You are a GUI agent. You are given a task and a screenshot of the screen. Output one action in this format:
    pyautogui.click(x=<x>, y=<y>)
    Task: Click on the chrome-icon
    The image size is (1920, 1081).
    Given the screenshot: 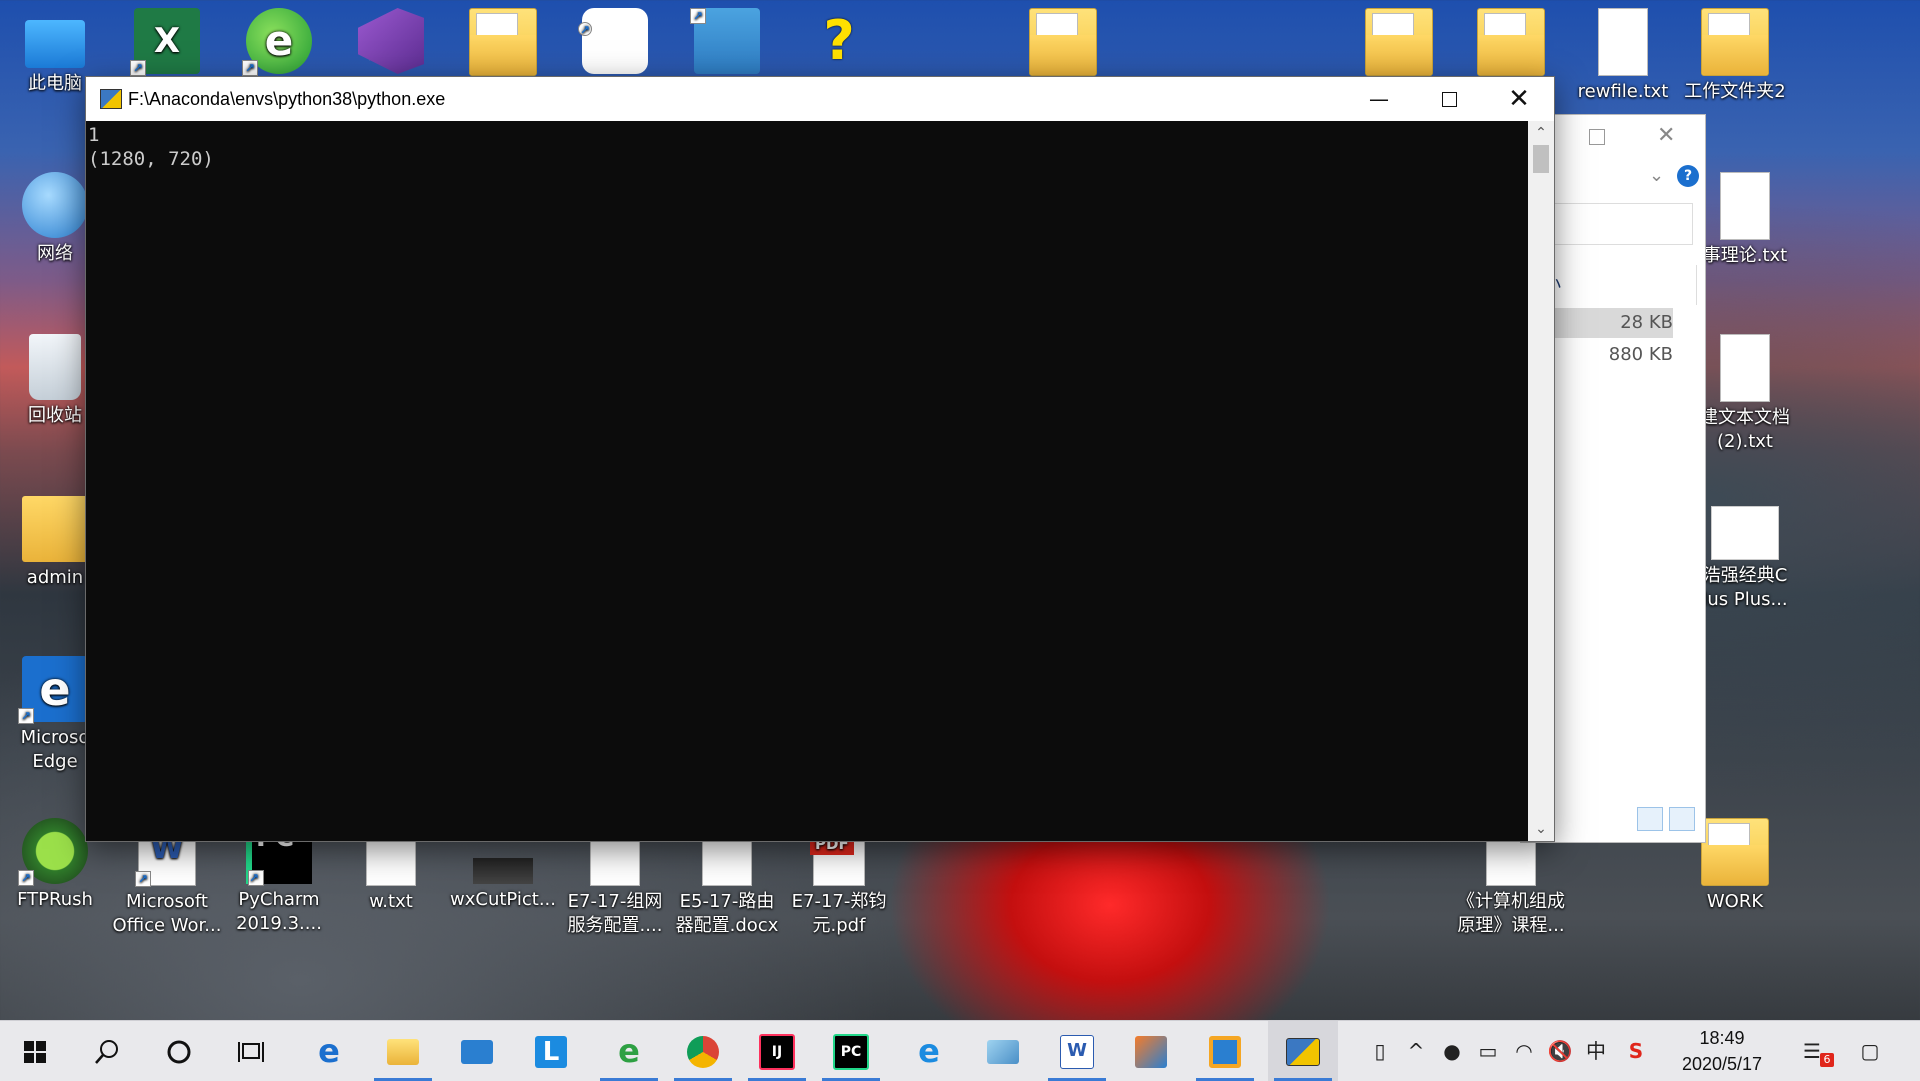 What is the action you would take?
    pyautogui.click(x=703, y=1051)
    